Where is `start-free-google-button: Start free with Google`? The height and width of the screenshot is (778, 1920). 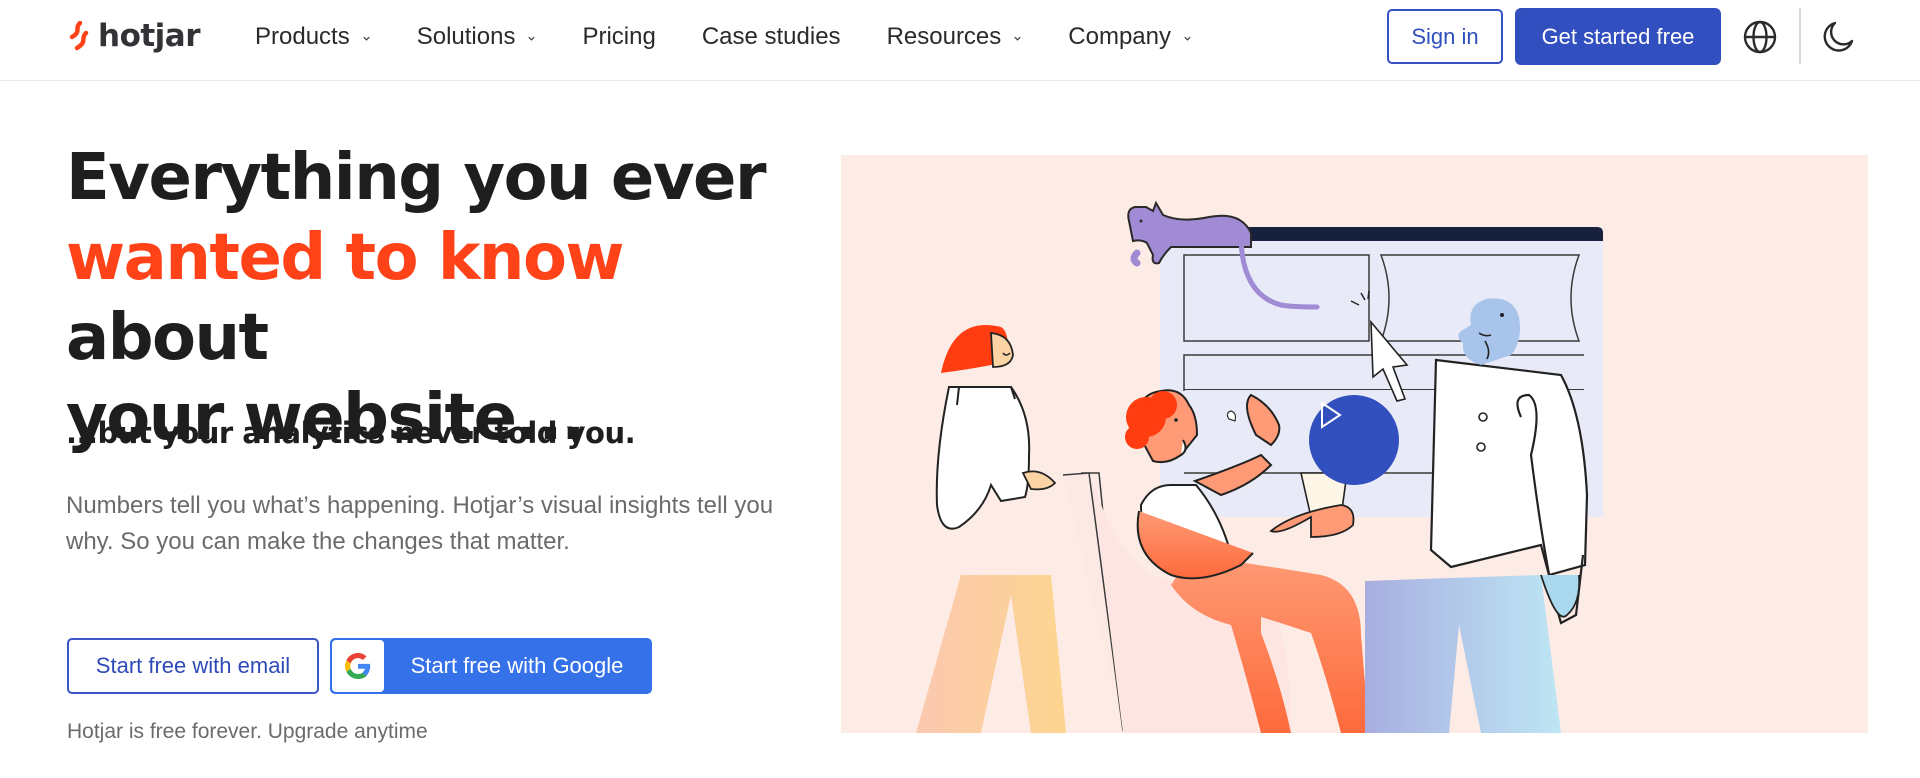 start-free-google-button: Start free with Google is located at coordinates (491, 666).